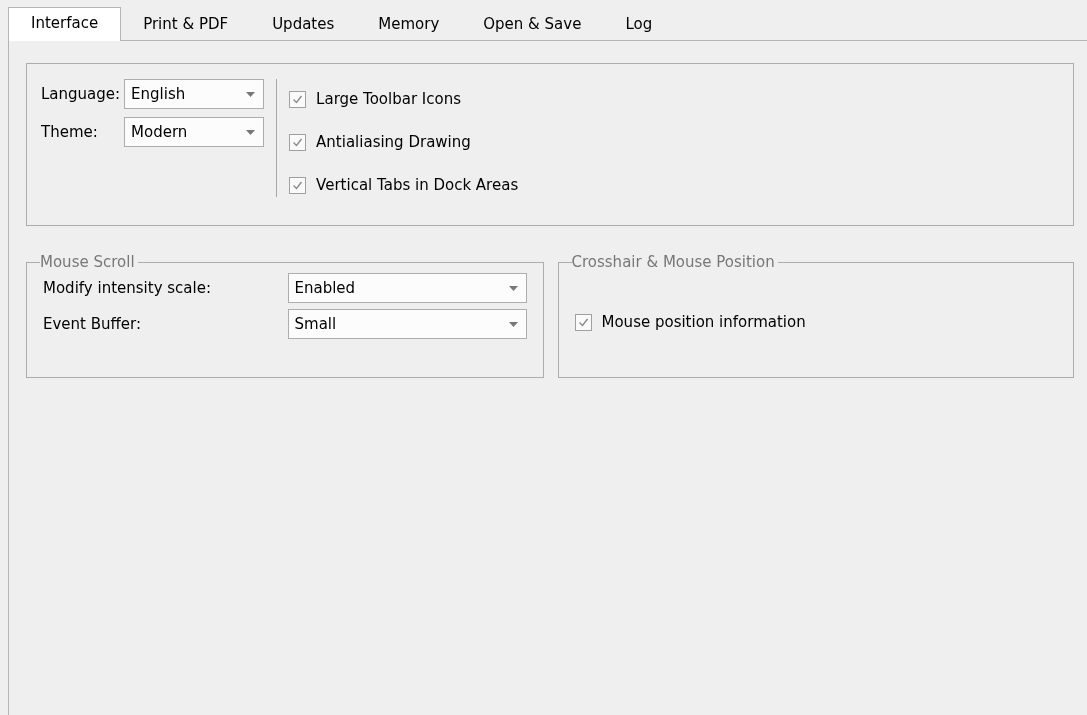  Describe the element at coordinates (673, 262) in the screenshot. I see `group-title: Crosshair & Mouse Position` at that location.